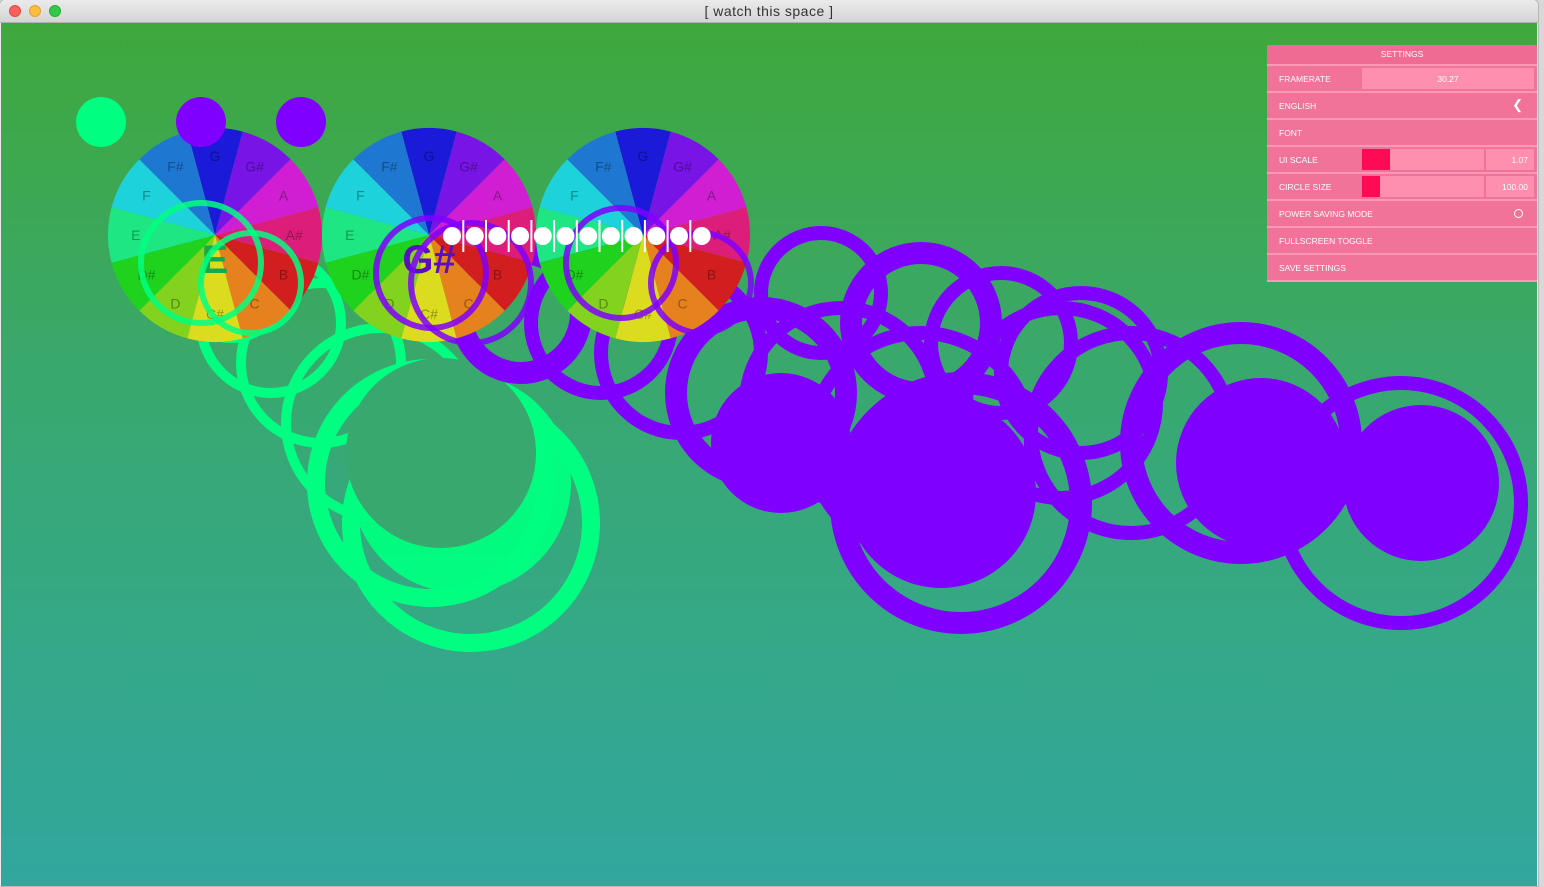 The image size is (1544, 887). I want to click on chevron-left-icon: ❮, so click(1517, 104).